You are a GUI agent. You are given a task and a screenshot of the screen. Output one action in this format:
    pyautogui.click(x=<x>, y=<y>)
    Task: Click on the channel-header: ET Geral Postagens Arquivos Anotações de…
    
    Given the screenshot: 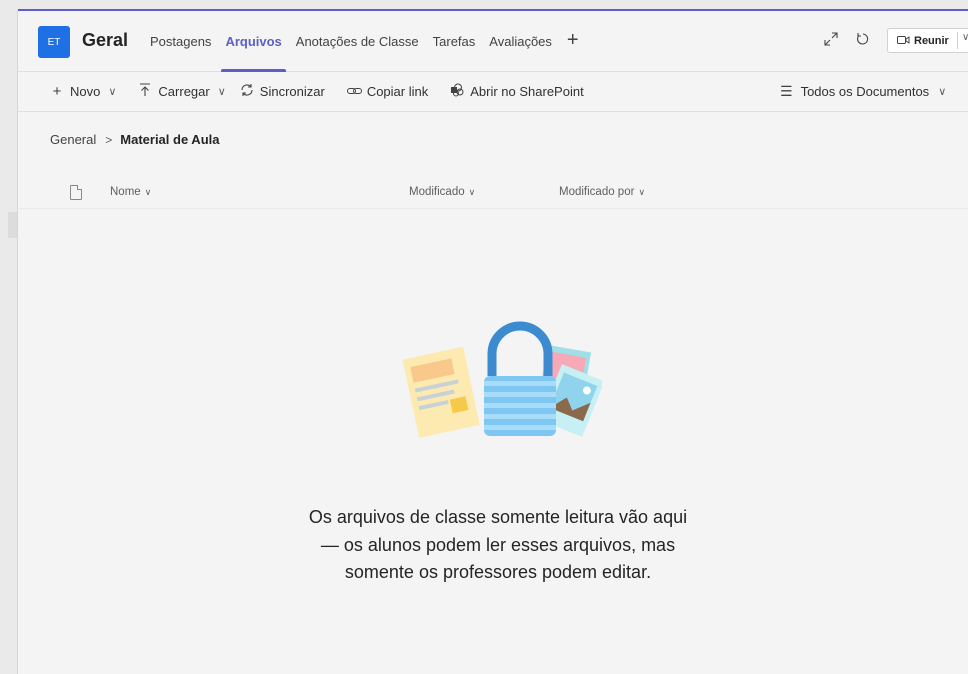 What is the action you would take?
    pyautogui.click(x=493, y=41)
    